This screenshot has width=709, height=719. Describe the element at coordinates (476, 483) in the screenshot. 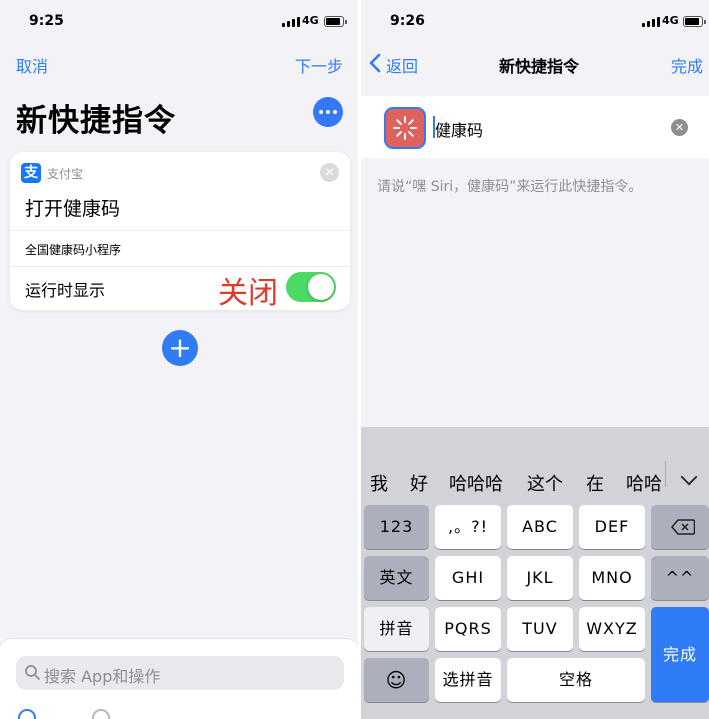

I see `candidate-word: 哈哈哈` at that location.